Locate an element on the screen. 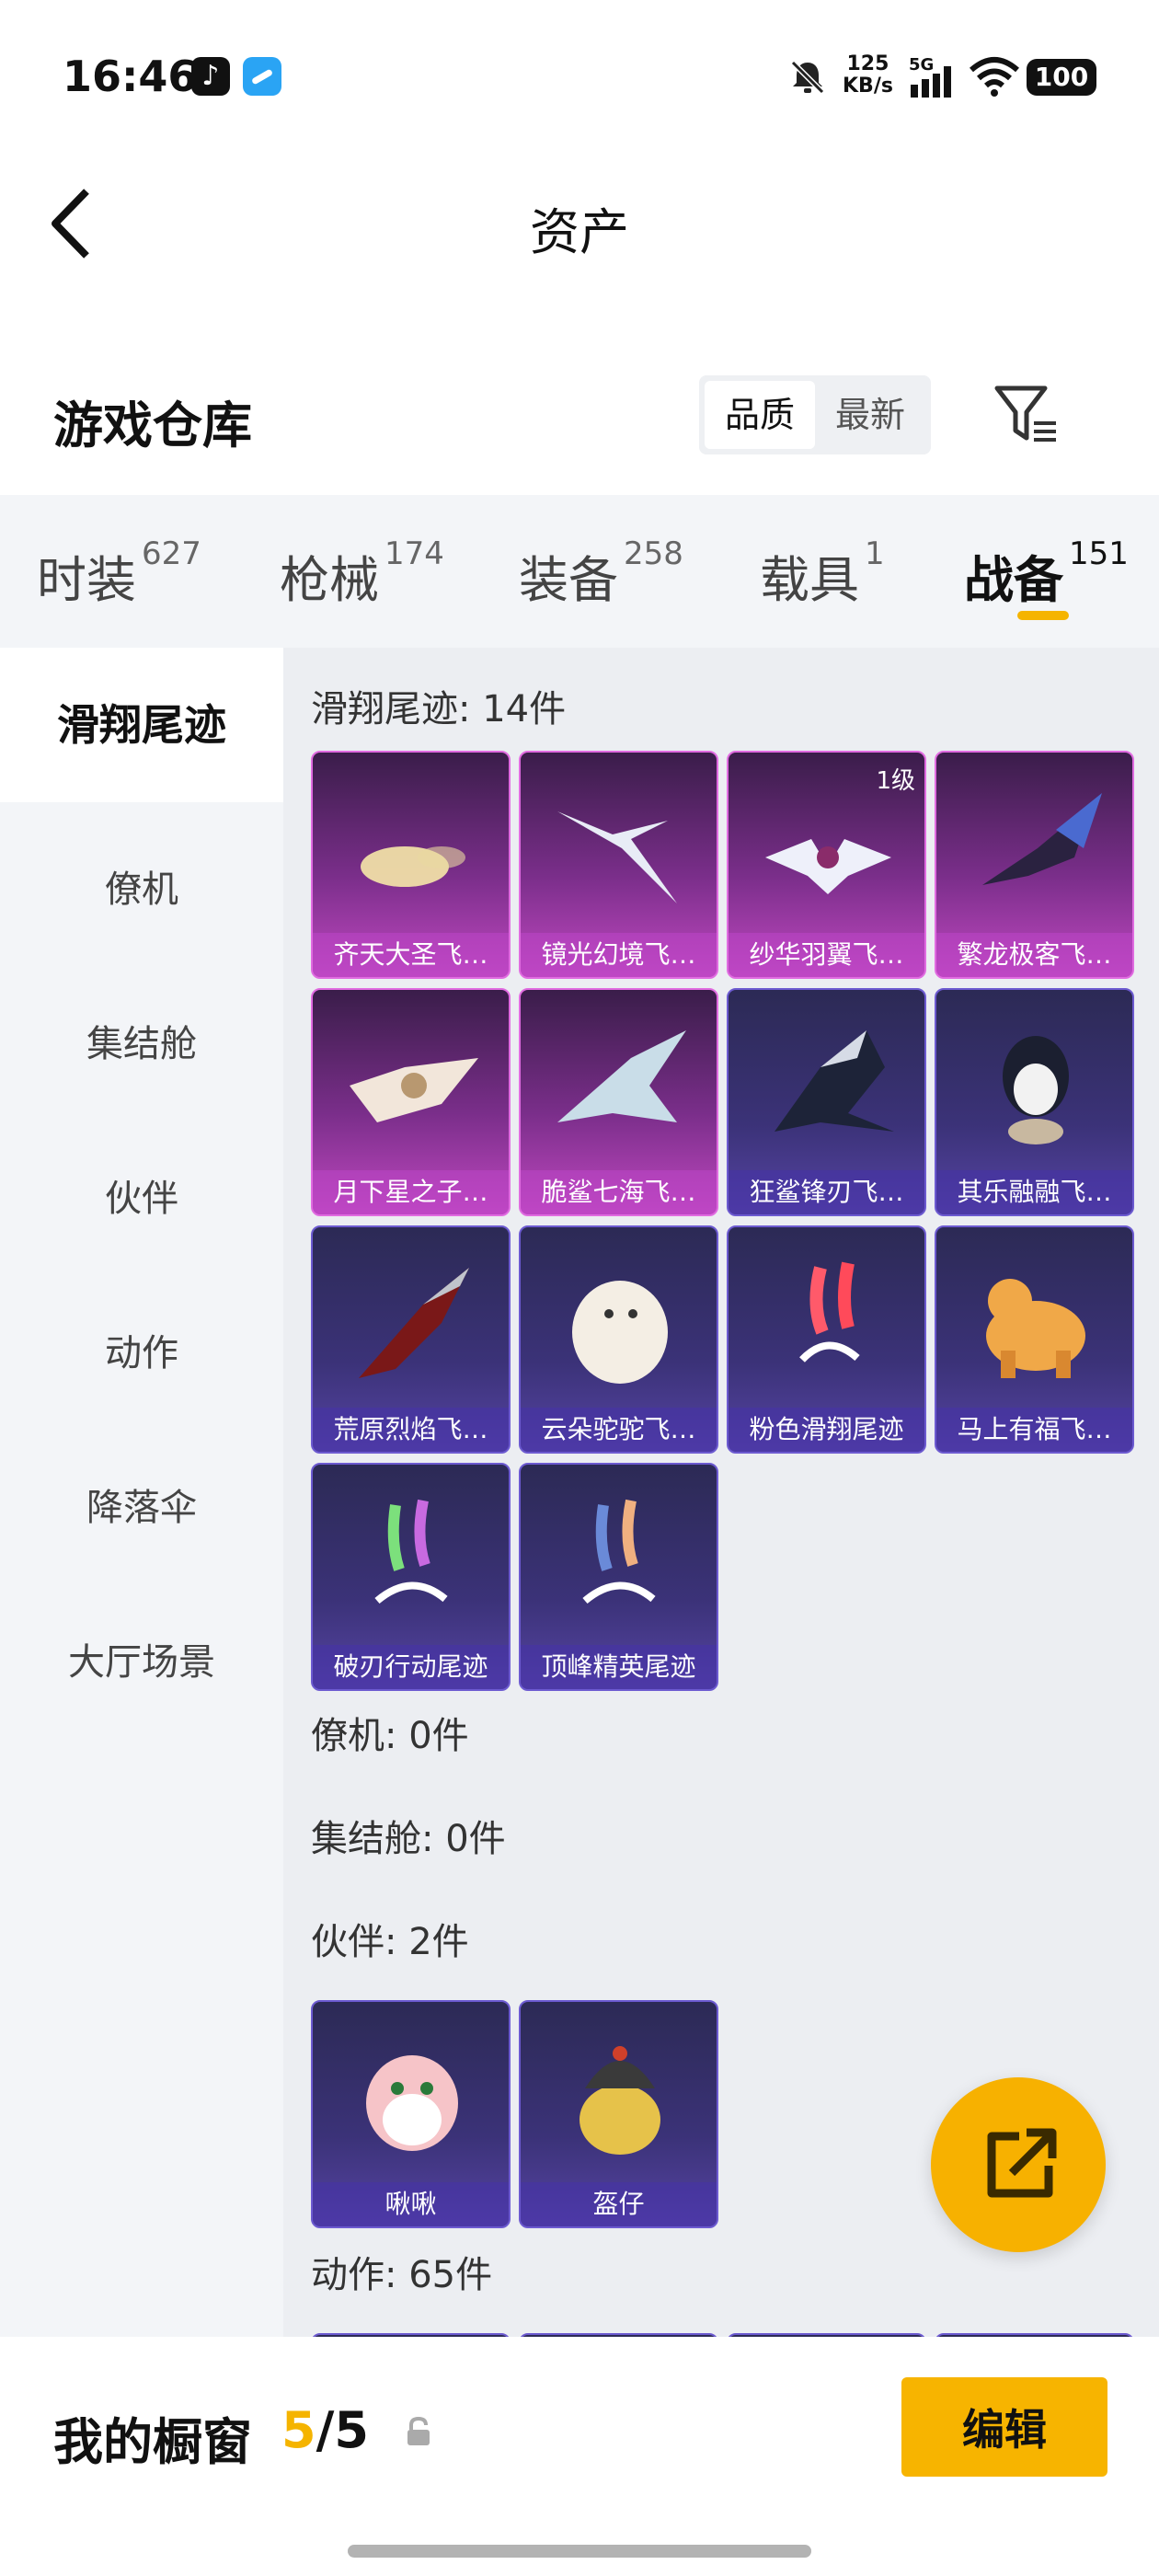 This screenshot has height=2576, width=1159. sort-toggle: 品质 最新 is located at coordinates (815, 414).